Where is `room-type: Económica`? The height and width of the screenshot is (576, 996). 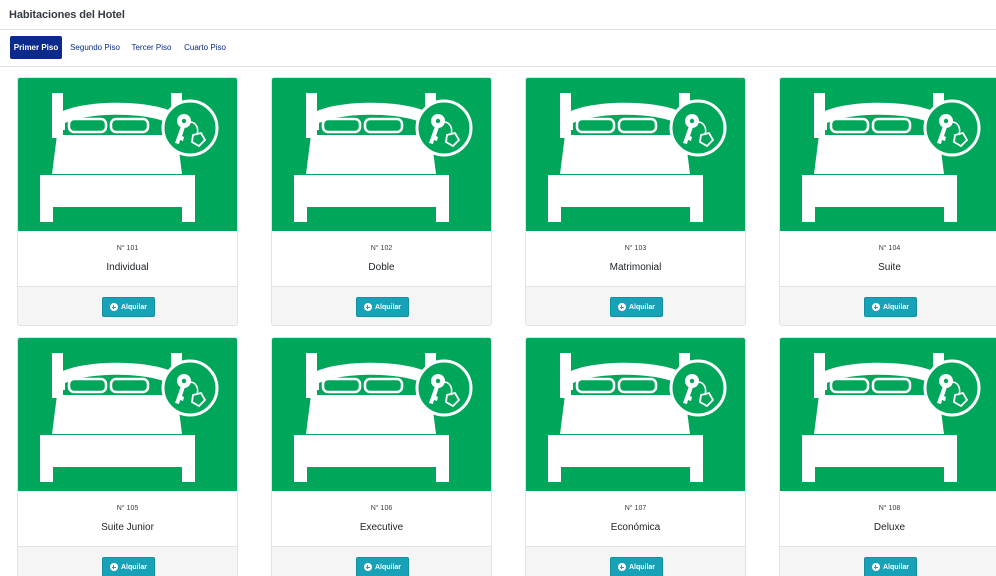
room-type: Económica is located at coordinates (635, 527).